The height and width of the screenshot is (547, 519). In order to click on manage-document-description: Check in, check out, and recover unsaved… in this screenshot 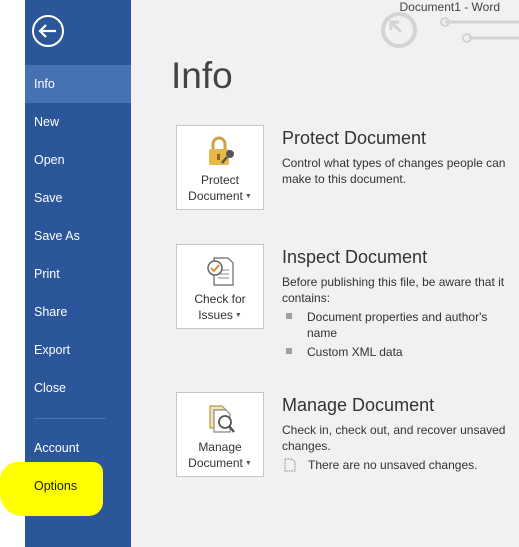, I will do `click(394, 438)`.